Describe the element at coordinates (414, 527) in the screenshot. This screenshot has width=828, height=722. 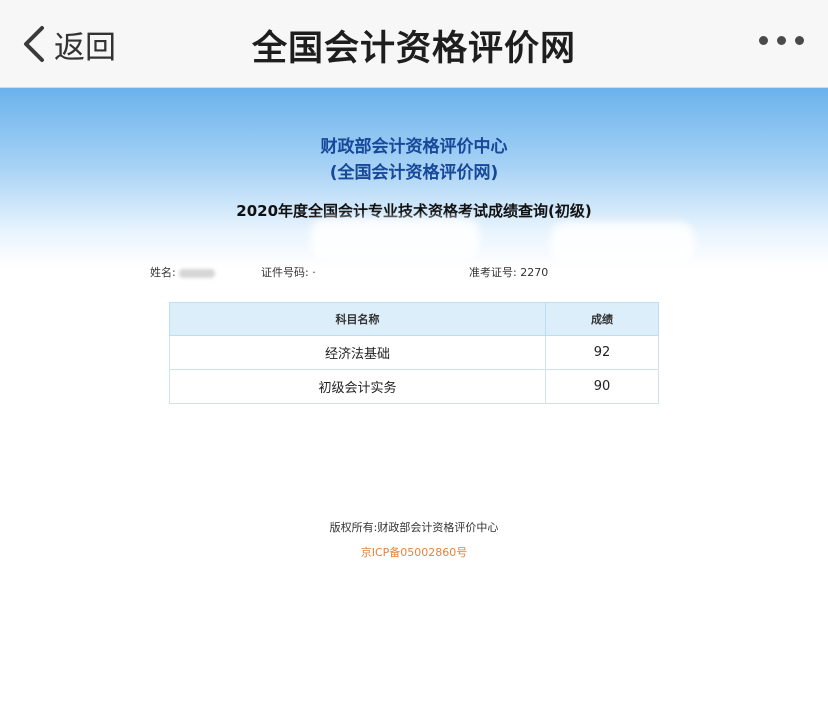
I see `copyright-text: 版权所有:财政部会计资格评价中心` at that location.